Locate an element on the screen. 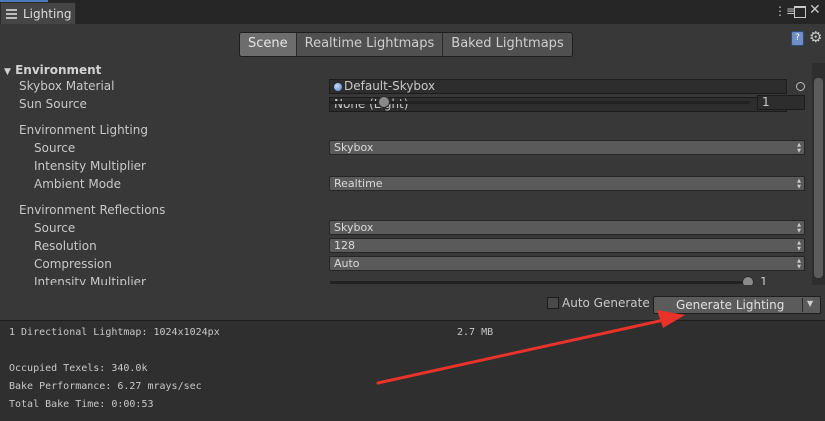 The image size is (825, 421). reflection-intensity-value: 1 is located at coordinates (764, 280).